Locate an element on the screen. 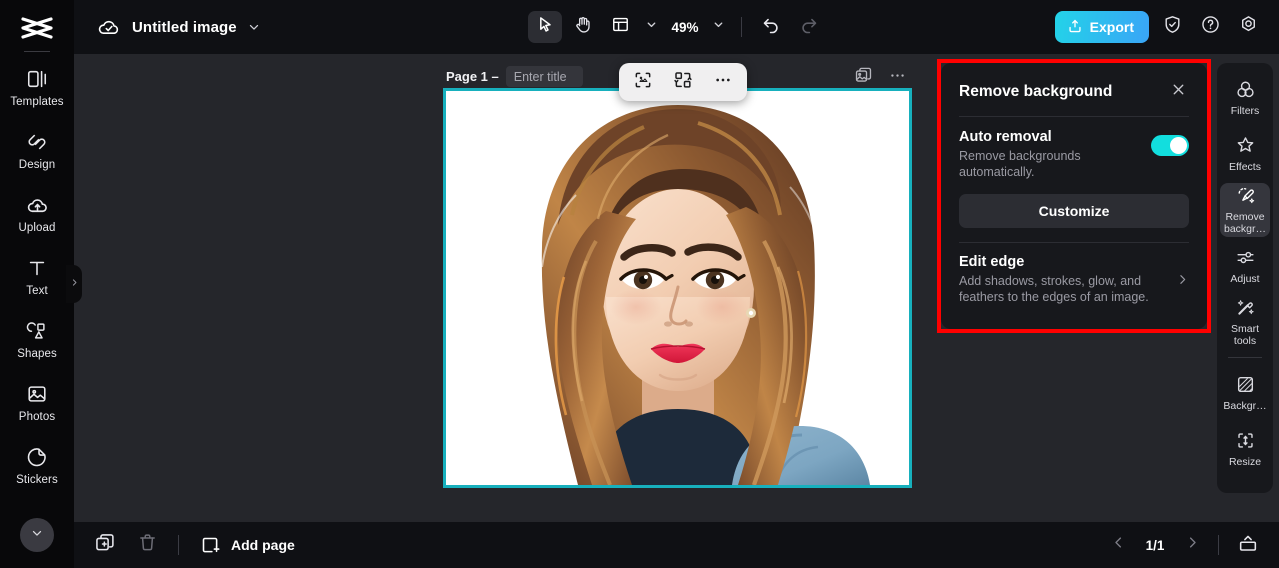  timeline-expand-button is located at coordinates (1248, 545).